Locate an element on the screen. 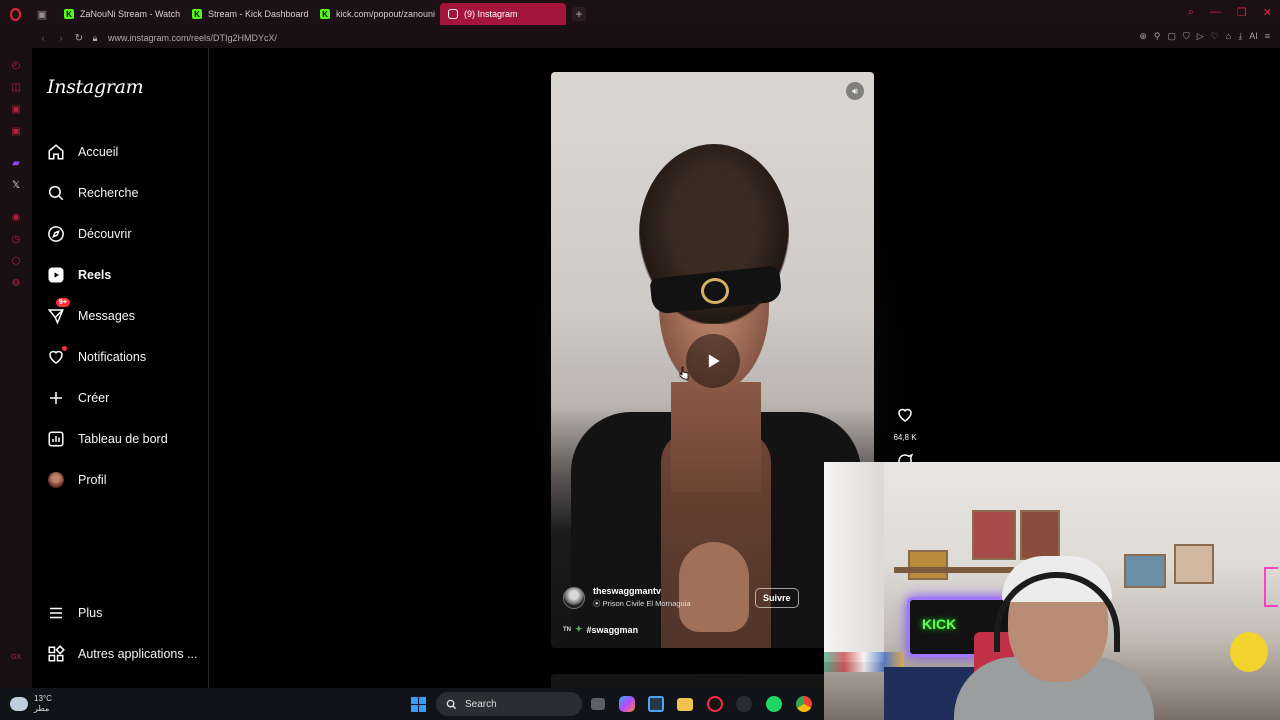  new-tab-button: + is located at coordinates (579, 14).